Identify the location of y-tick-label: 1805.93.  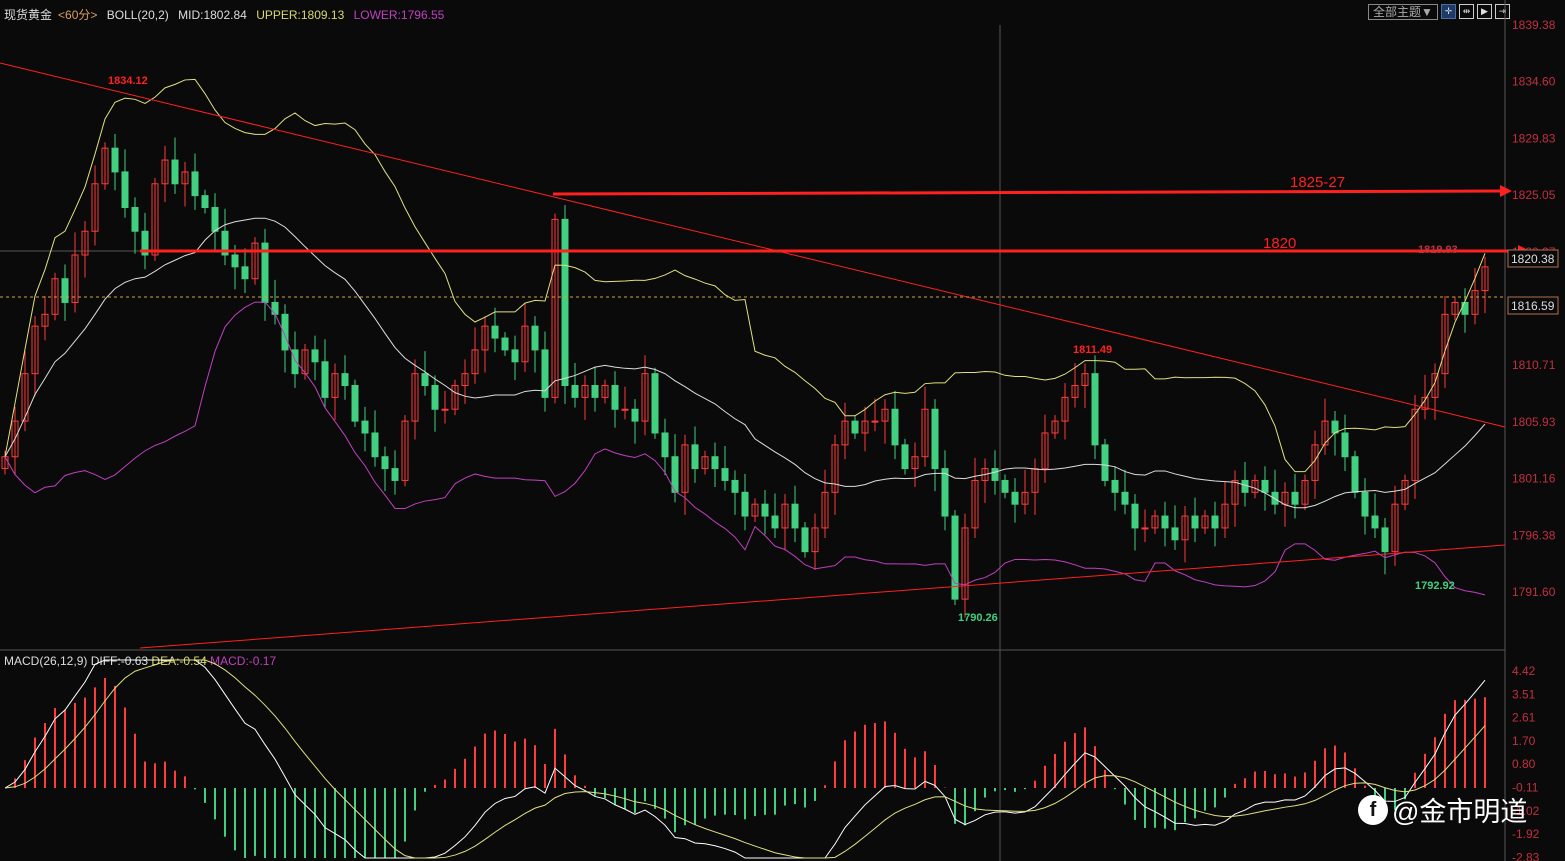
(1534, 422).